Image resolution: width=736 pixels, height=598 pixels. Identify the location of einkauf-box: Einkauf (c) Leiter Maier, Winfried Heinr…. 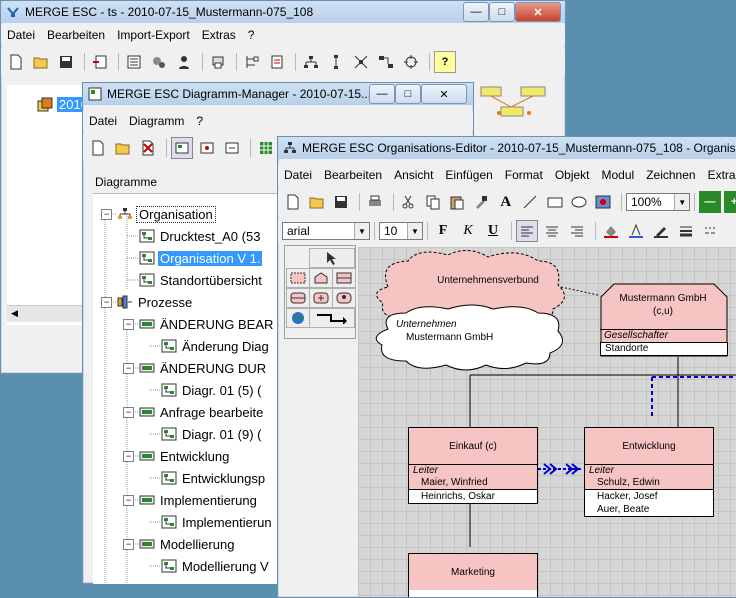
(473, 465).